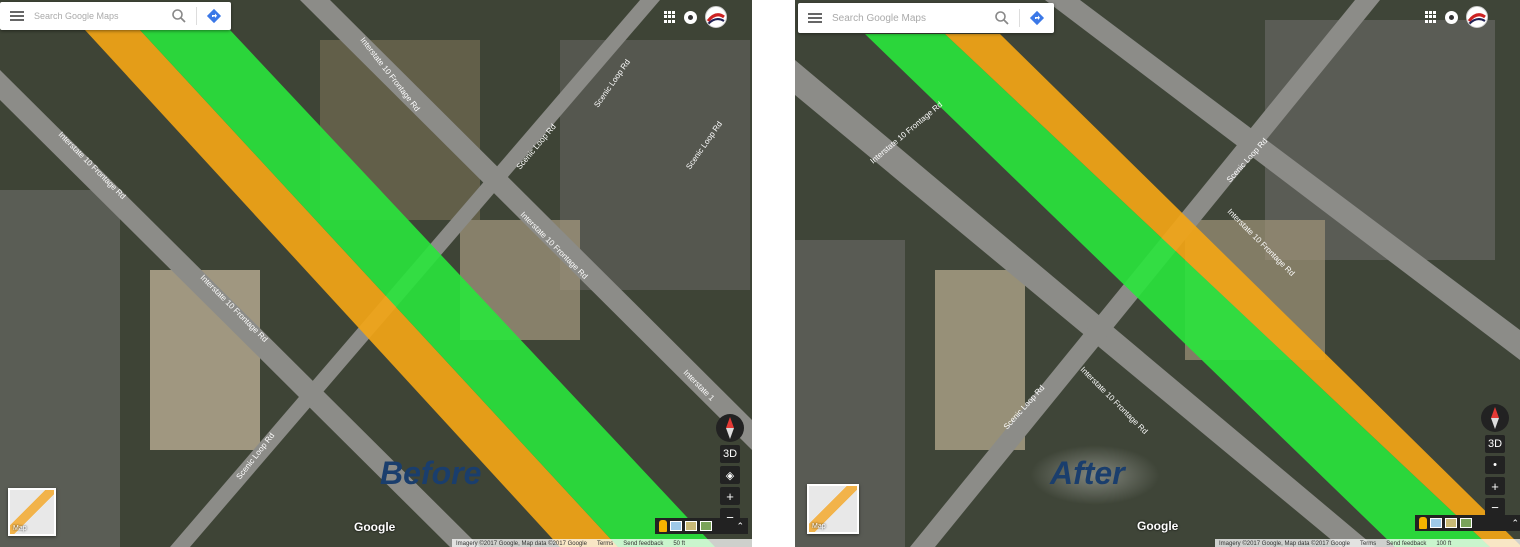  I want to click on map-controls: 3D • + −, so click(1495, 460).